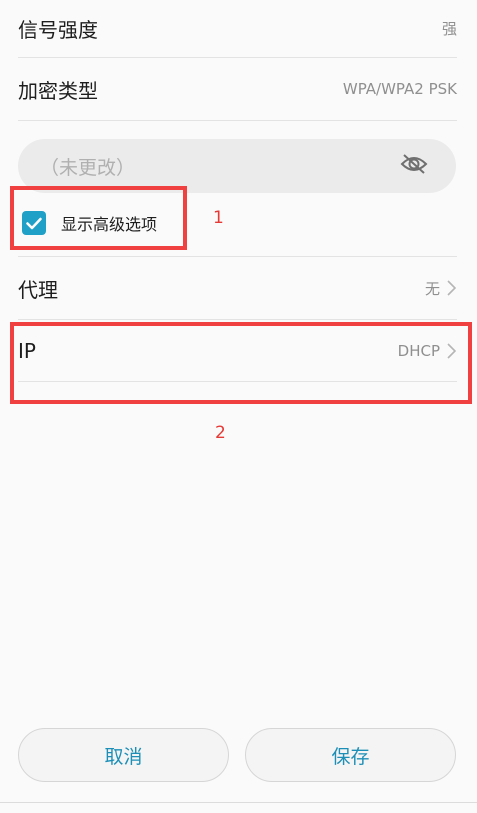 This screenshot has width=477, height=813. Describe the element at coordinates (237, 166) in the screenshot. I see `password-field: （未更改）` at that location.